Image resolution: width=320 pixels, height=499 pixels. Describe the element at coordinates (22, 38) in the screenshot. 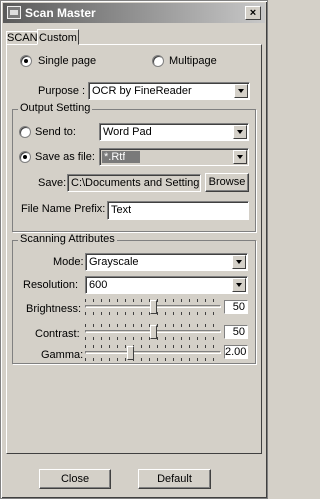

I see `tab-scan: SCAN` at that location.